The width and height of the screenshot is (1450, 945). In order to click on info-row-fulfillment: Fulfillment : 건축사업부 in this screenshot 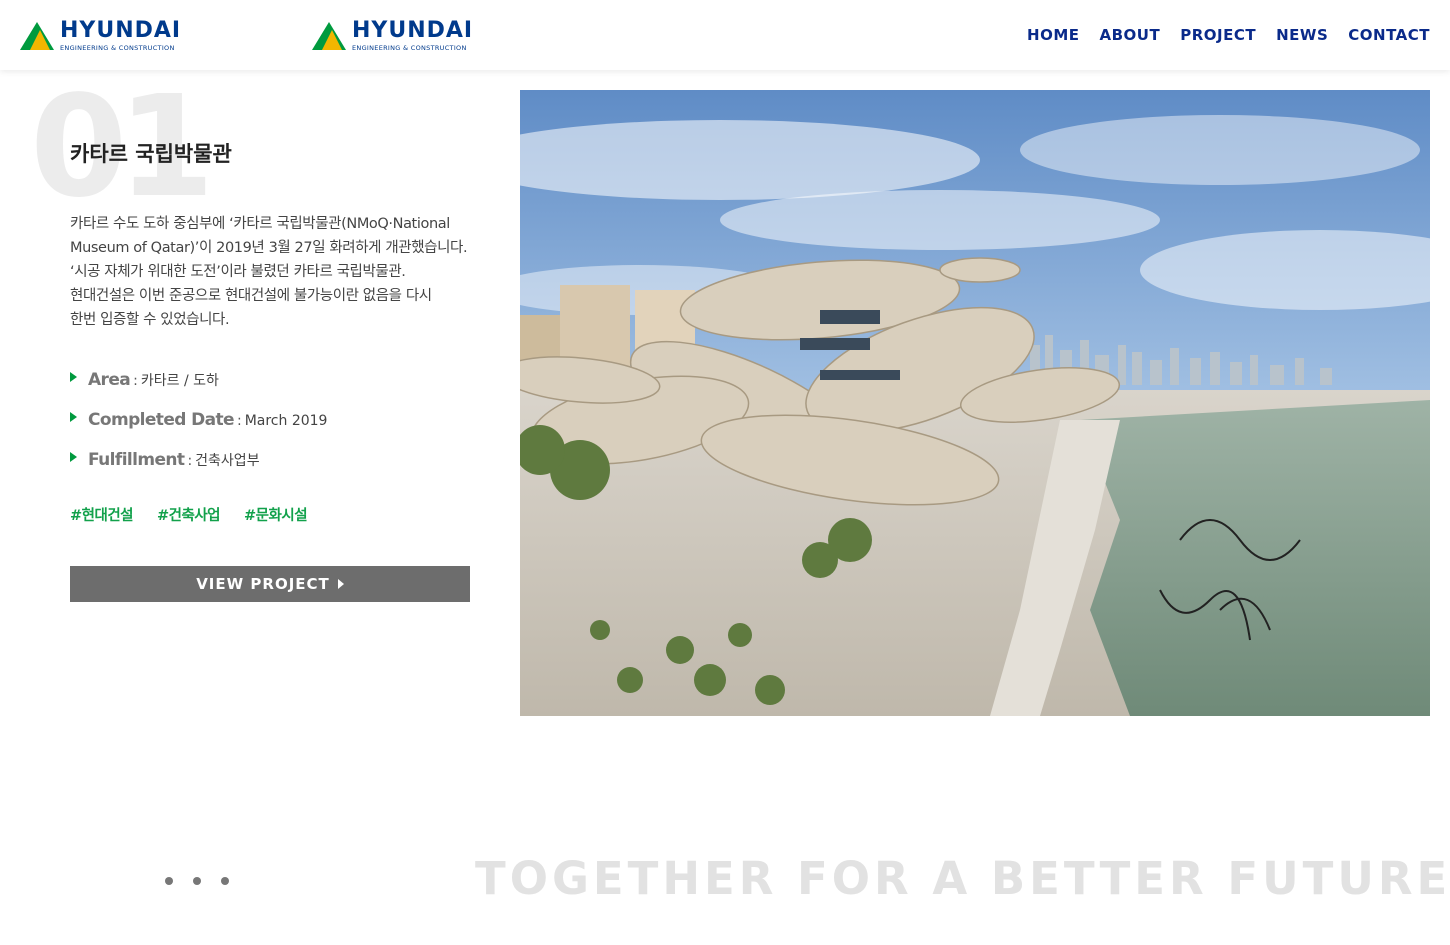, I will do `click(198, 470)`.